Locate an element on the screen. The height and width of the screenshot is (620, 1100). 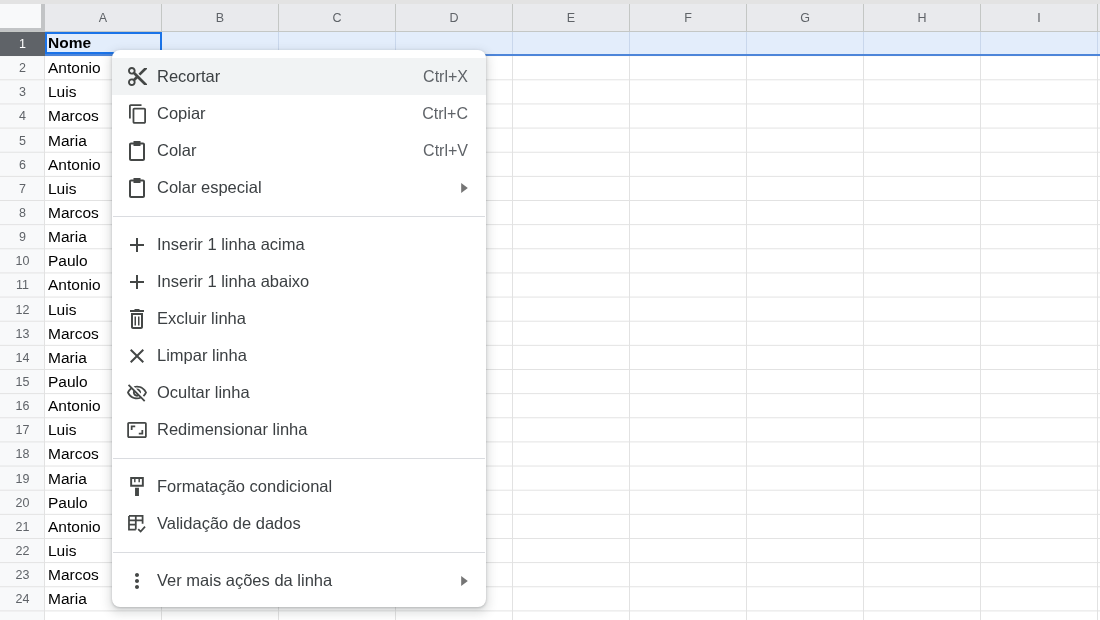
menu-item: Ver mais ações da linha is located at coordinates (299, 580).